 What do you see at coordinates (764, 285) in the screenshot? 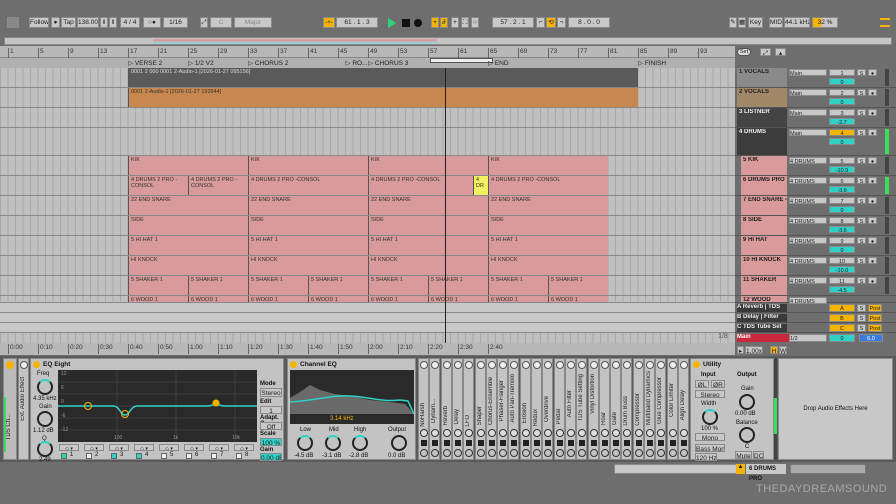
I see `track-name-box: 11 SHAKER` at bounding box center [764, 285].